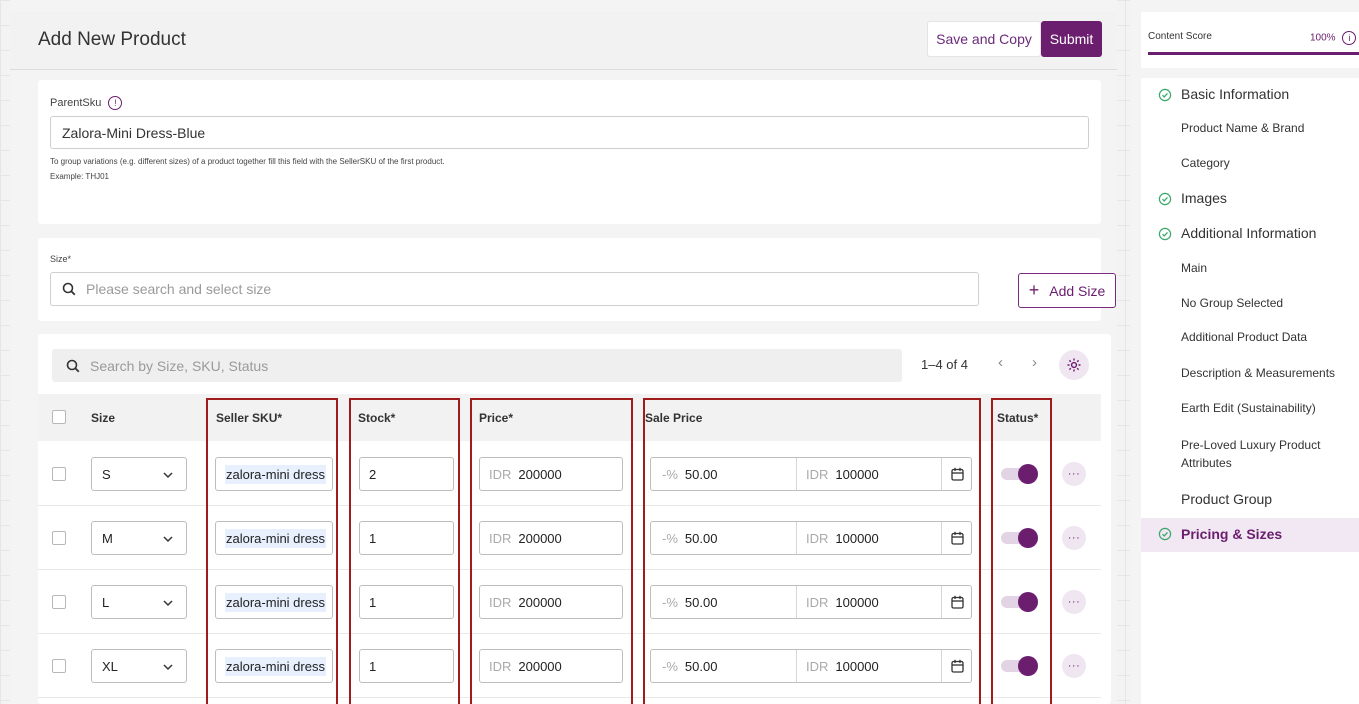 The image size is (1359, 704). Describe the element at coordinates (1250, 454) in the screenshot. I see `nav-pre-loved-luxury: Pre-Loved Luxury Product Attributes` at that location.